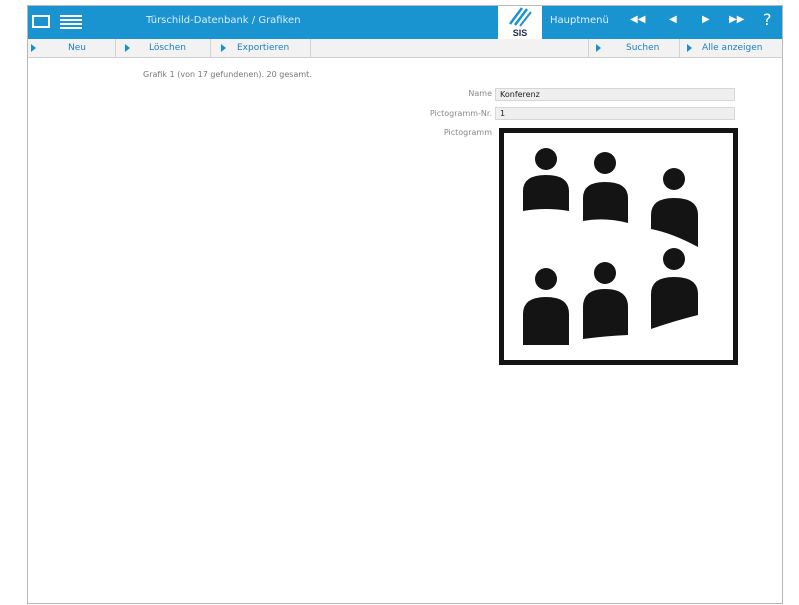  I want to click on last-record-button: ▶▶, so click(736, 19).